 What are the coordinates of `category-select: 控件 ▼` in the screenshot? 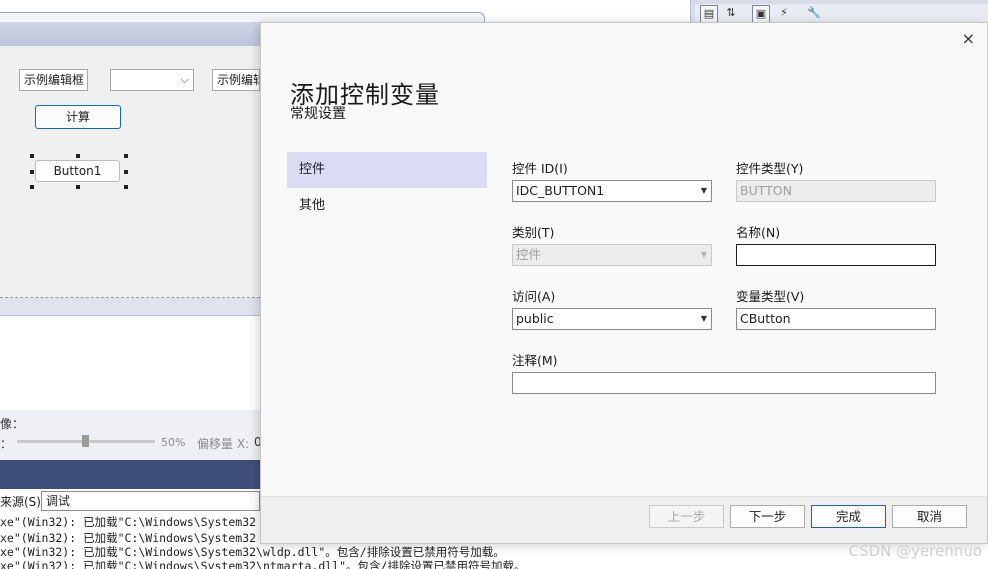 It's located at (612, 255).